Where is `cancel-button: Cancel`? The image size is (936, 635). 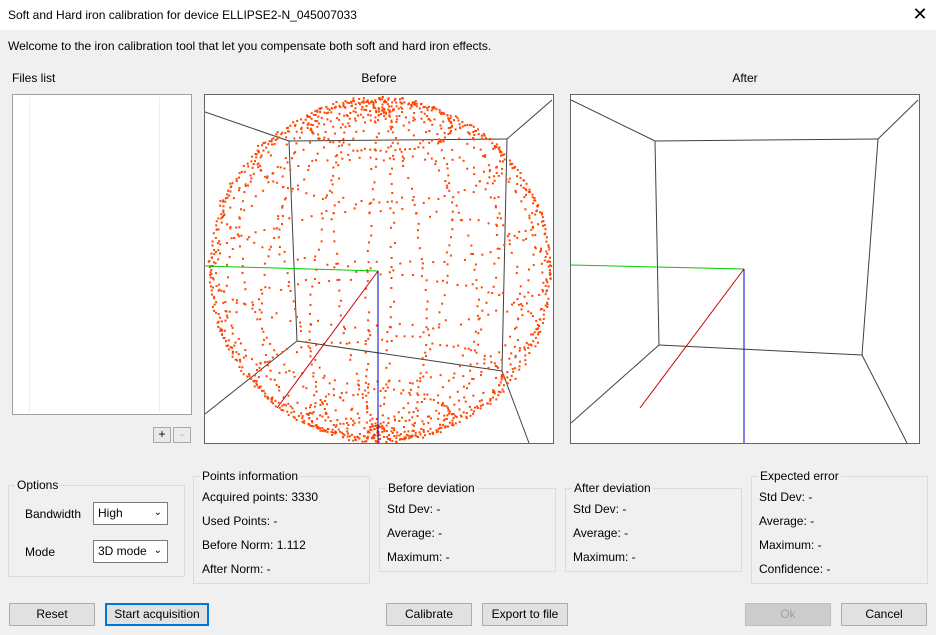
cancel-button: Cancel is located at coordinates (884, 614).